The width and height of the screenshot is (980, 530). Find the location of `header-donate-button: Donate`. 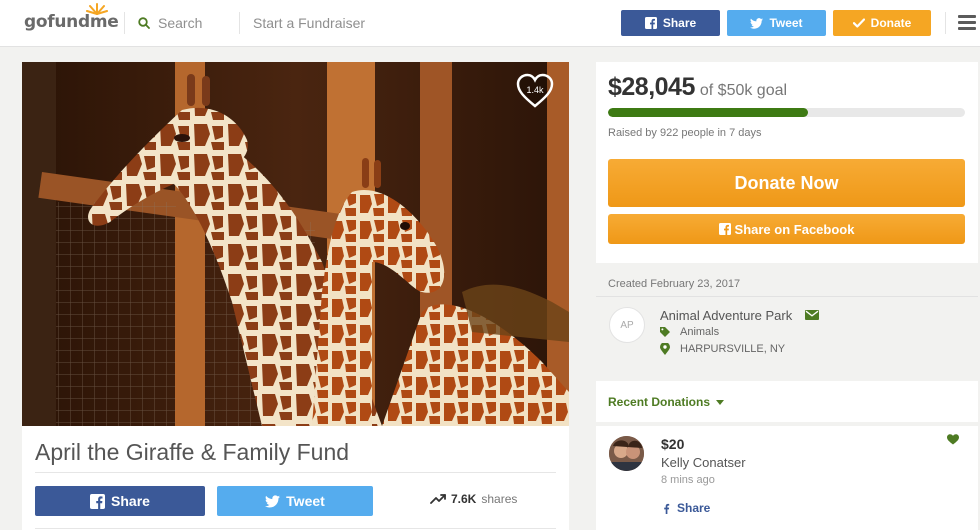

header-donate-button: Donate is located at coordinates (882, 23).